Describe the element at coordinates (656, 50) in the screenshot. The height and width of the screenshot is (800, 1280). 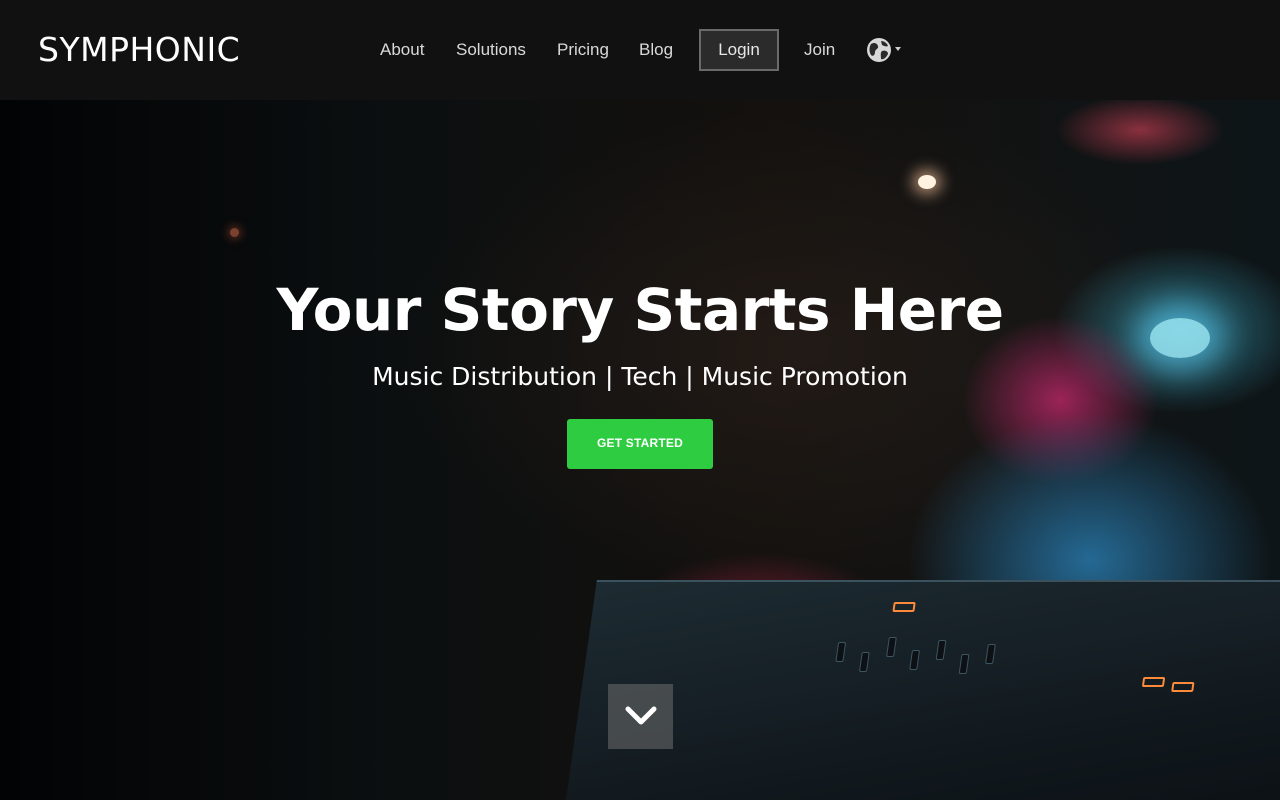
I see `nav-blog-link: Blog` at that location.